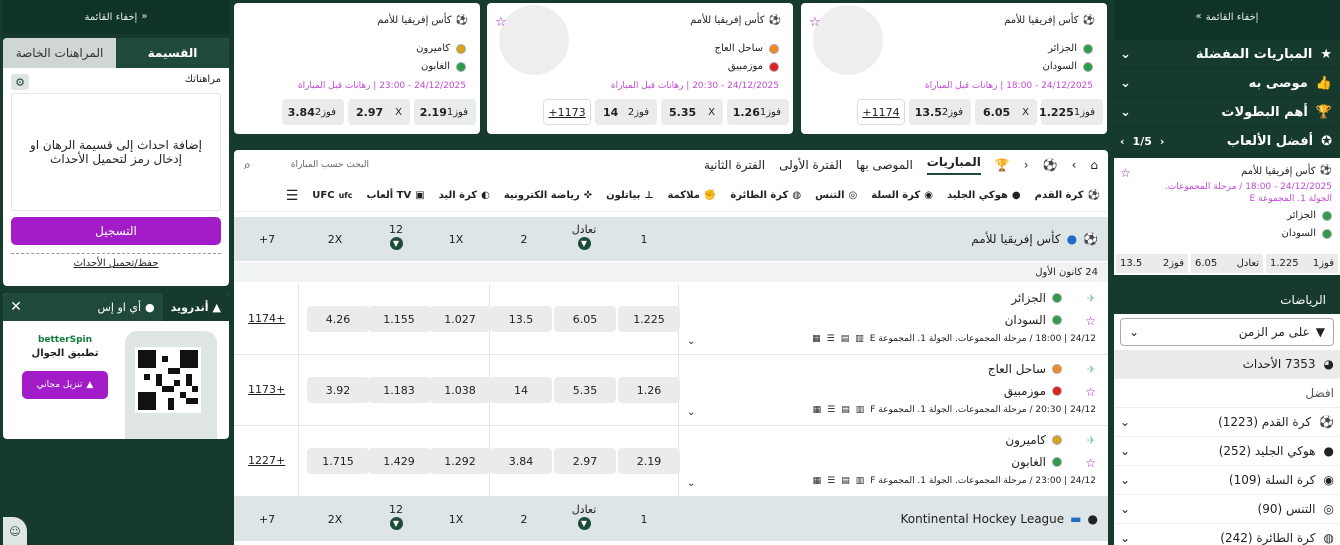 The height and width of the screenshot is (545, 1340). What do you see at coordinates (1227, 141) in the screenshot?
I see `top-games-item: ✪ أفضل الألعاب ‹ 1/5 ›` at bounding box center [1227, 141].